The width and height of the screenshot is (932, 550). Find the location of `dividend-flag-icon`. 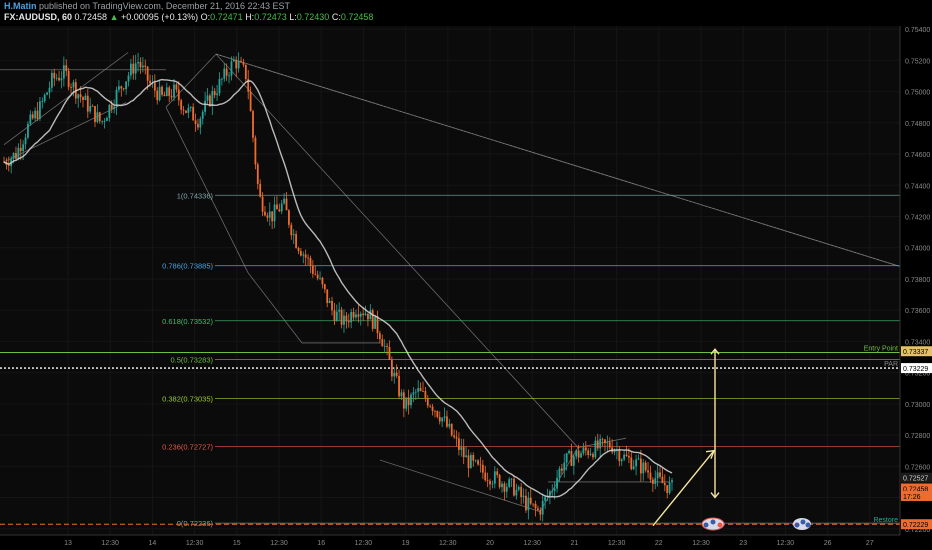

dividend-flag-icon is located at coordinates (713, 524).